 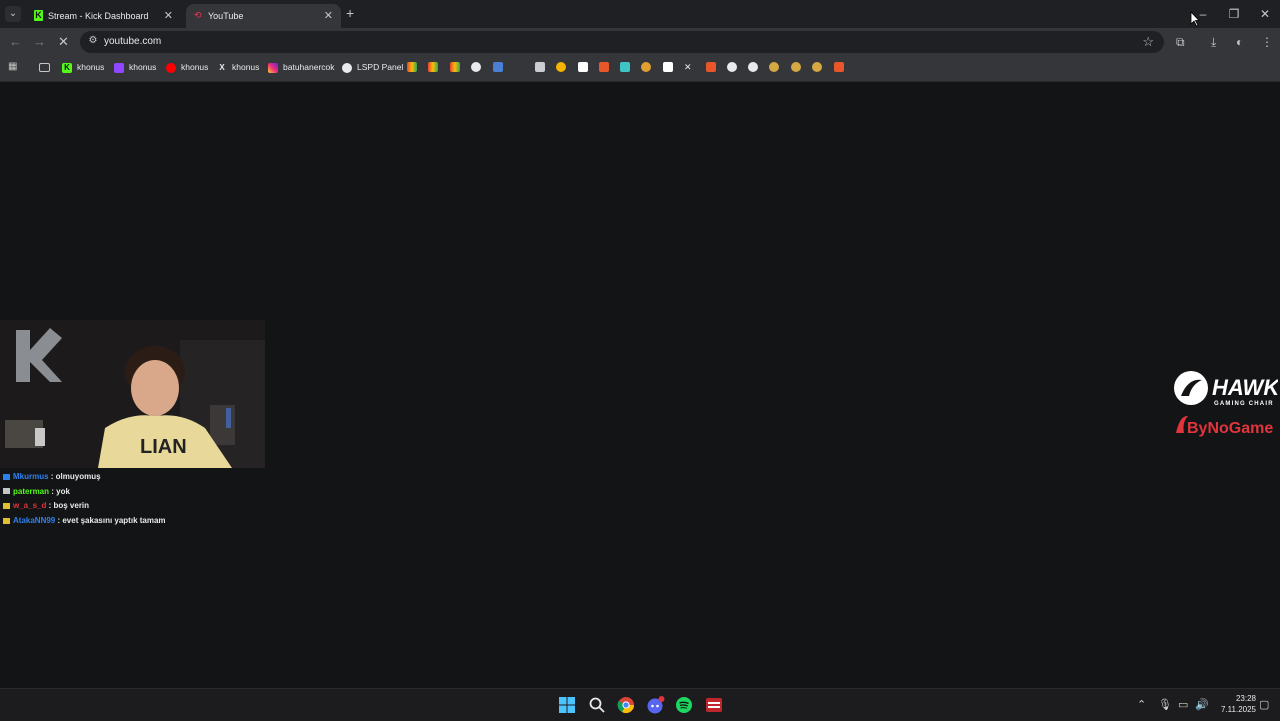 I want to click on tab-search-button: ⌄, so click(x=13, y=14).